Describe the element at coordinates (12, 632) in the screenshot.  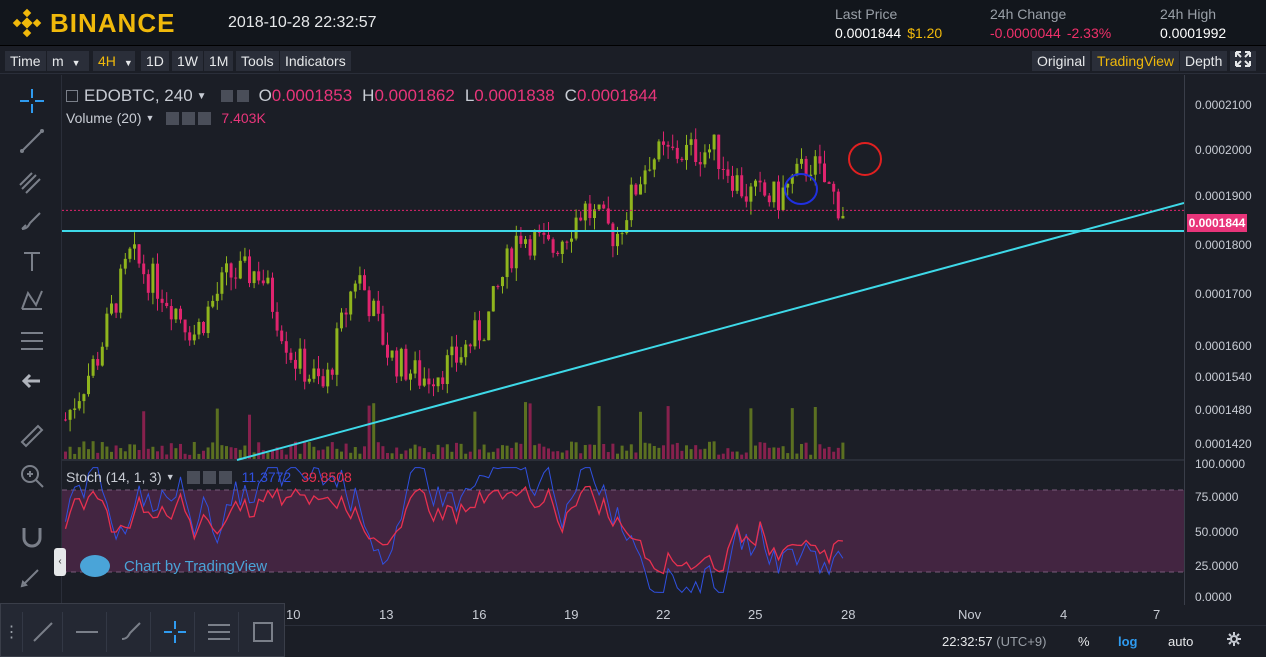
I see `drag-handle-icon: ⋮` at that location.